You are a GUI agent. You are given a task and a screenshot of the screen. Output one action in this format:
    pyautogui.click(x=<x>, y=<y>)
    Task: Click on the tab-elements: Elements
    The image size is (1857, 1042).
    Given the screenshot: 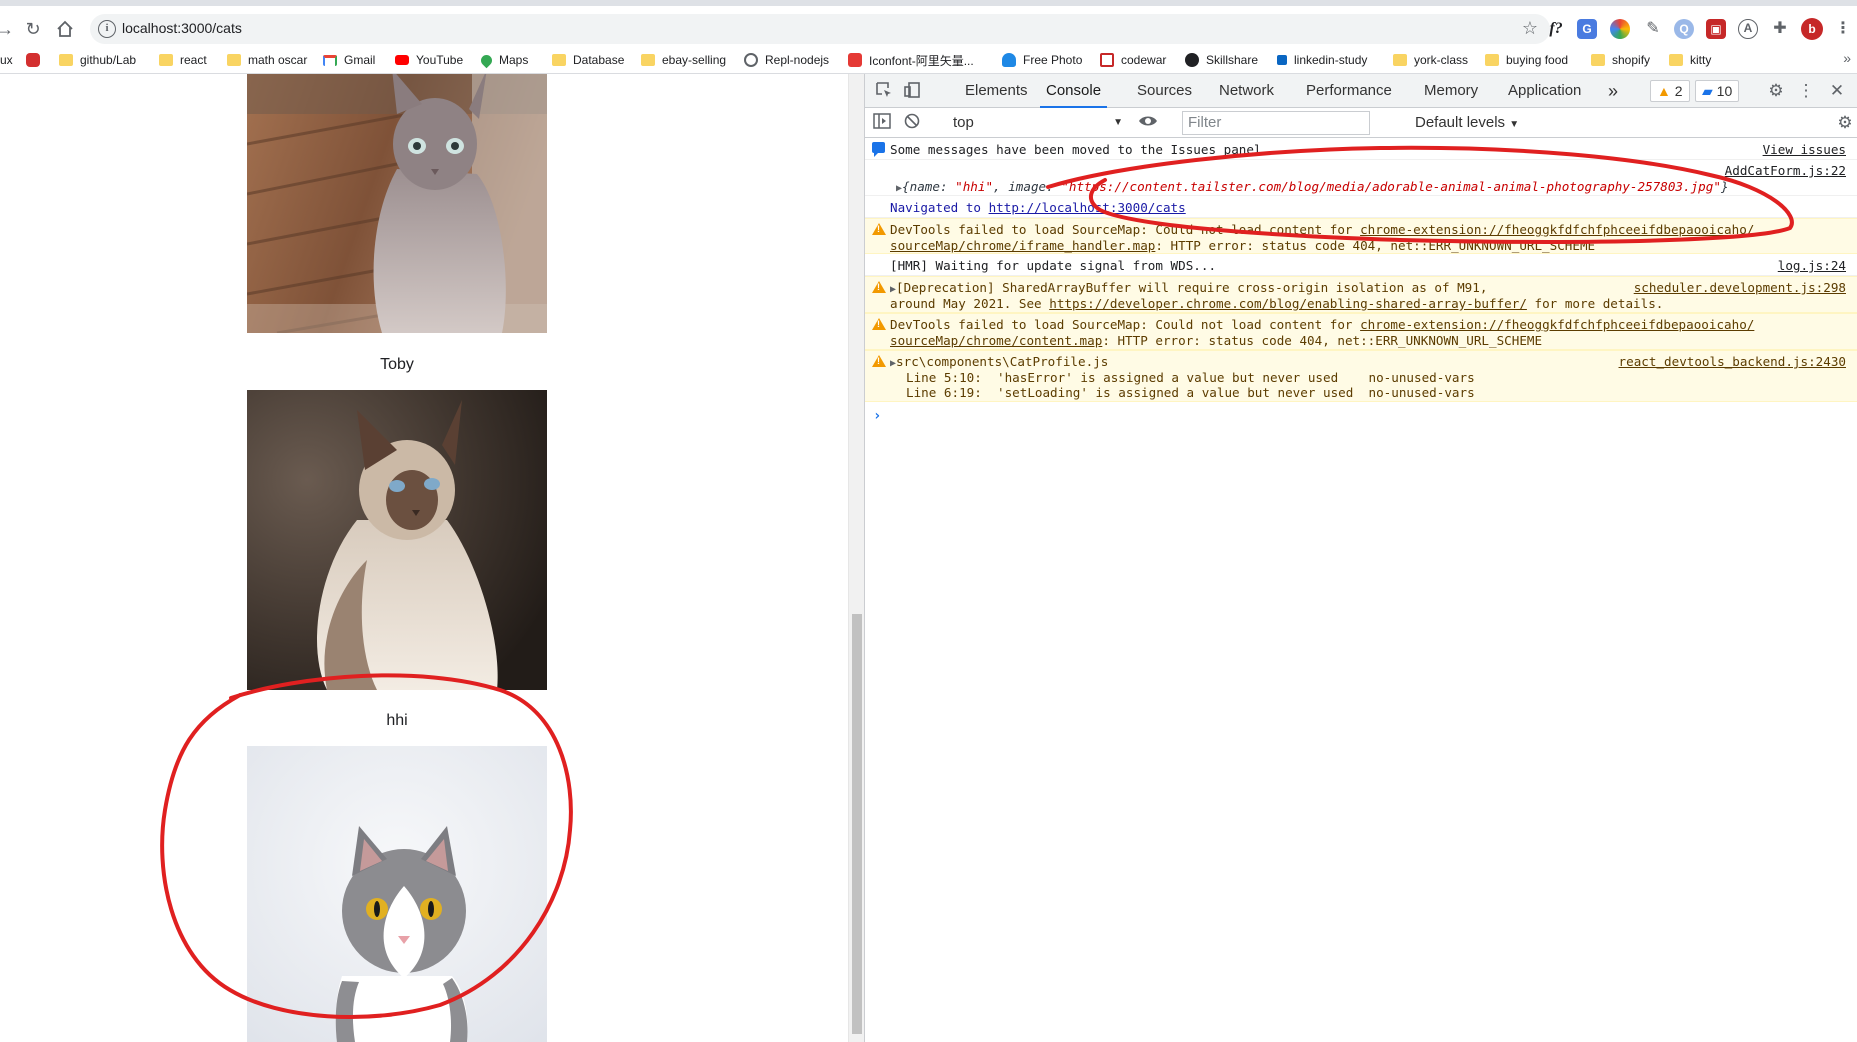 What is the action you would take?
    pyautogui.click(x=996, y=91)
    